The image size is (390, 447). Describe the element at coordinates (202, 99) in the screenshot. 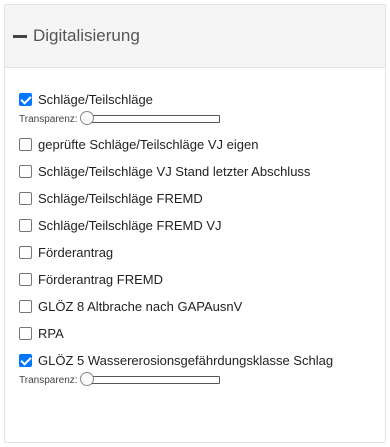

I see `layer-item: Schläge/Teilschläge` at that location.